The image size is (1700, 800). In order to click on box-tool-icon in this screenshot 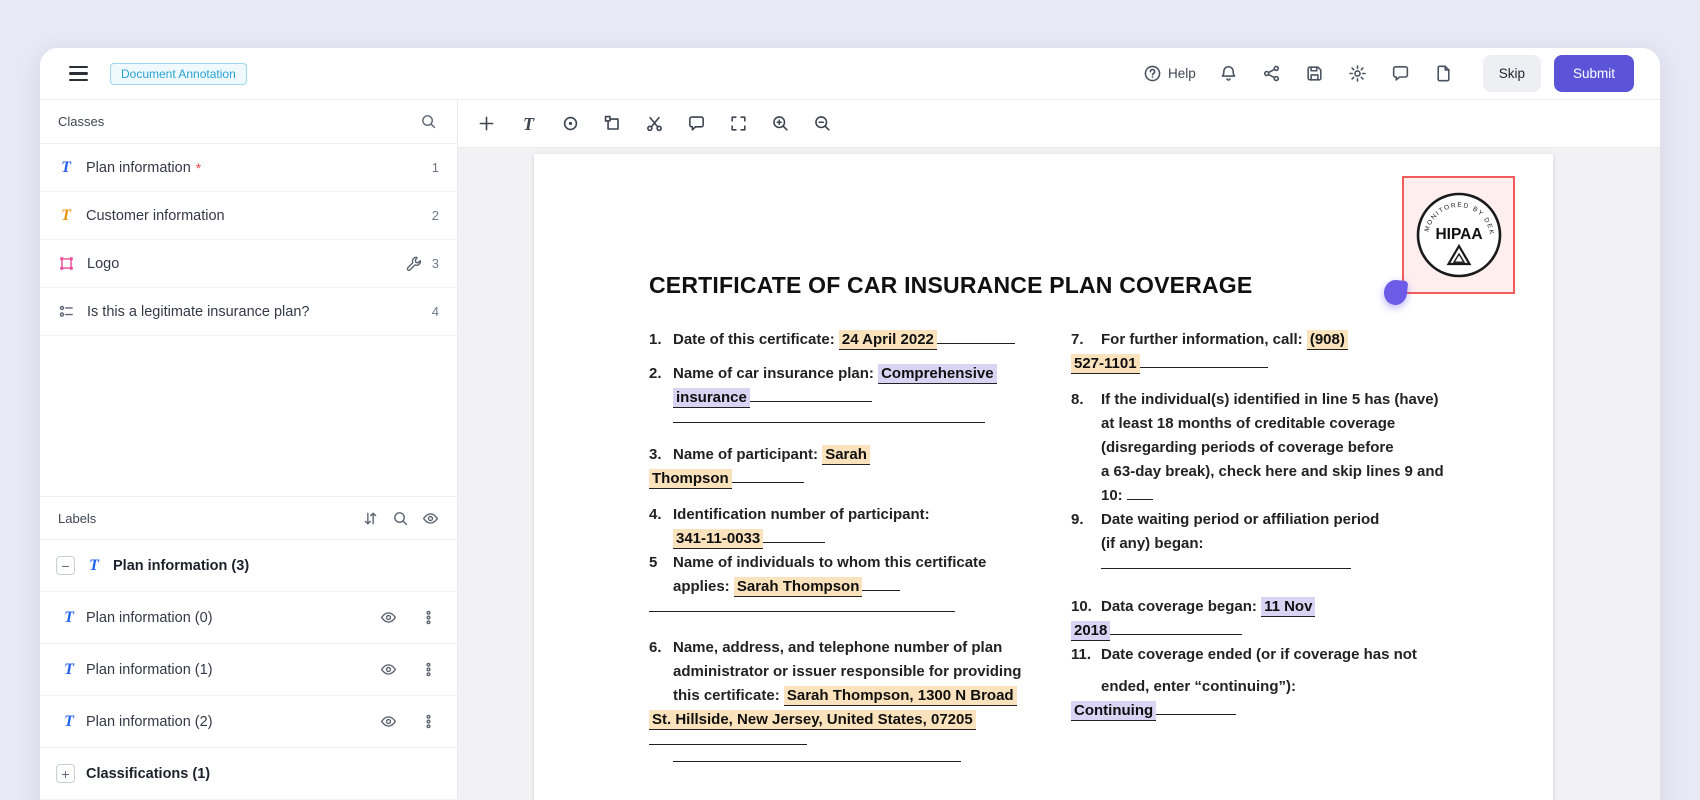, I will do `click(611, 122)`.